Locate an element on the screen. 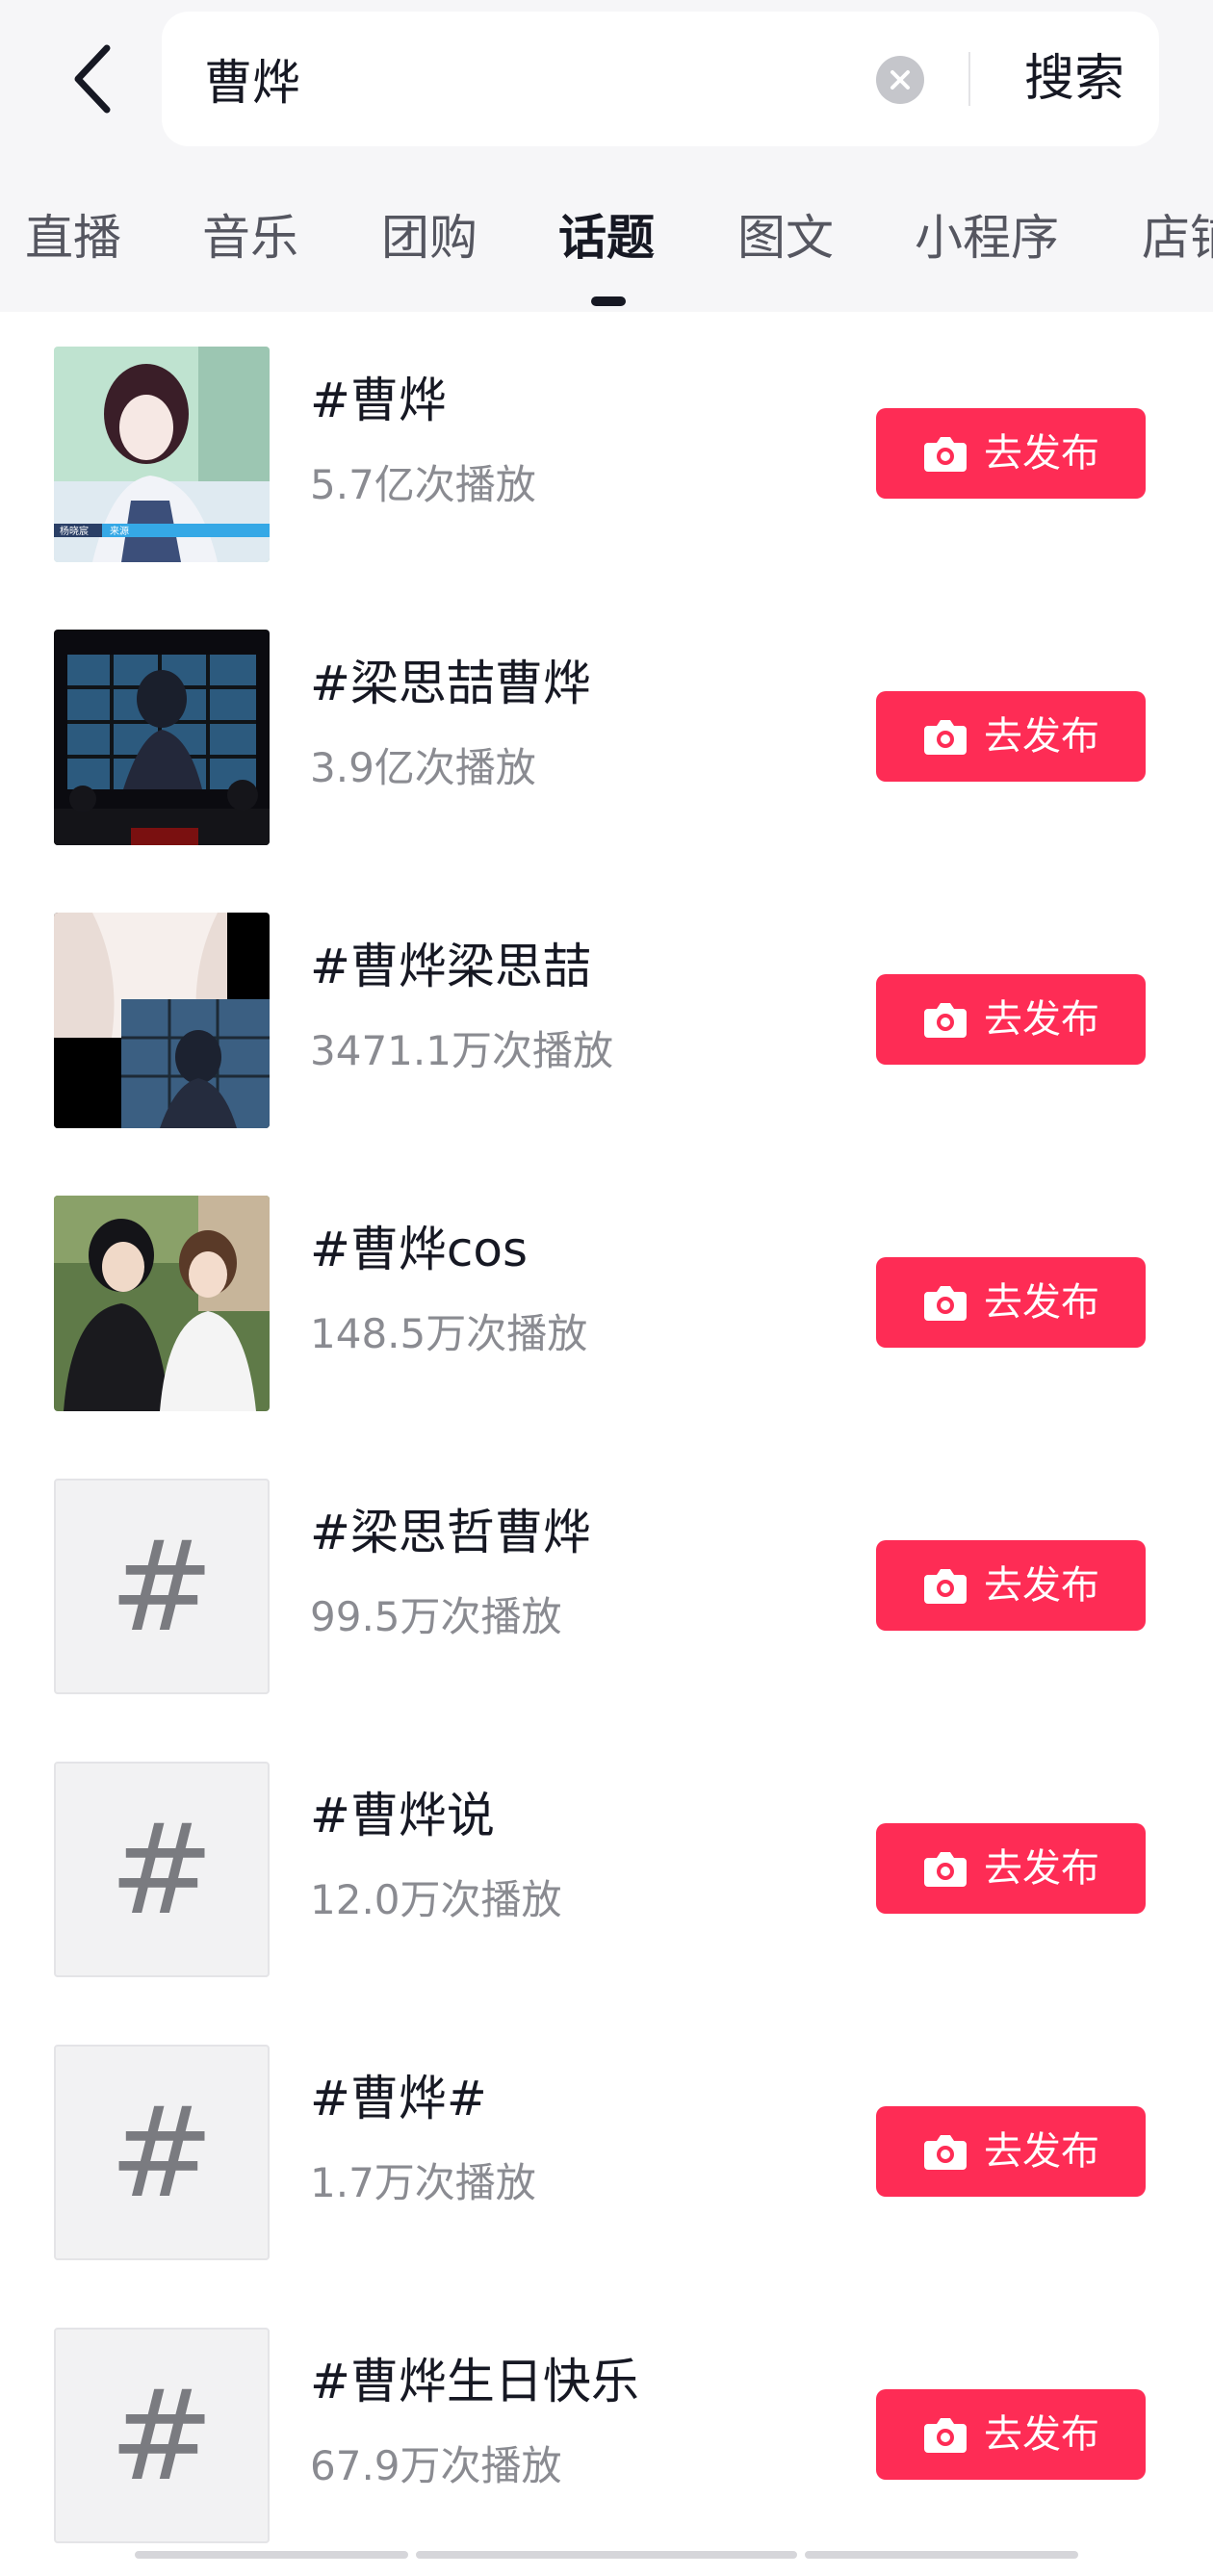 This screenshot has width=1213, height=2576. topic-title: #曹烨# is located at coordinates (399, 2099).